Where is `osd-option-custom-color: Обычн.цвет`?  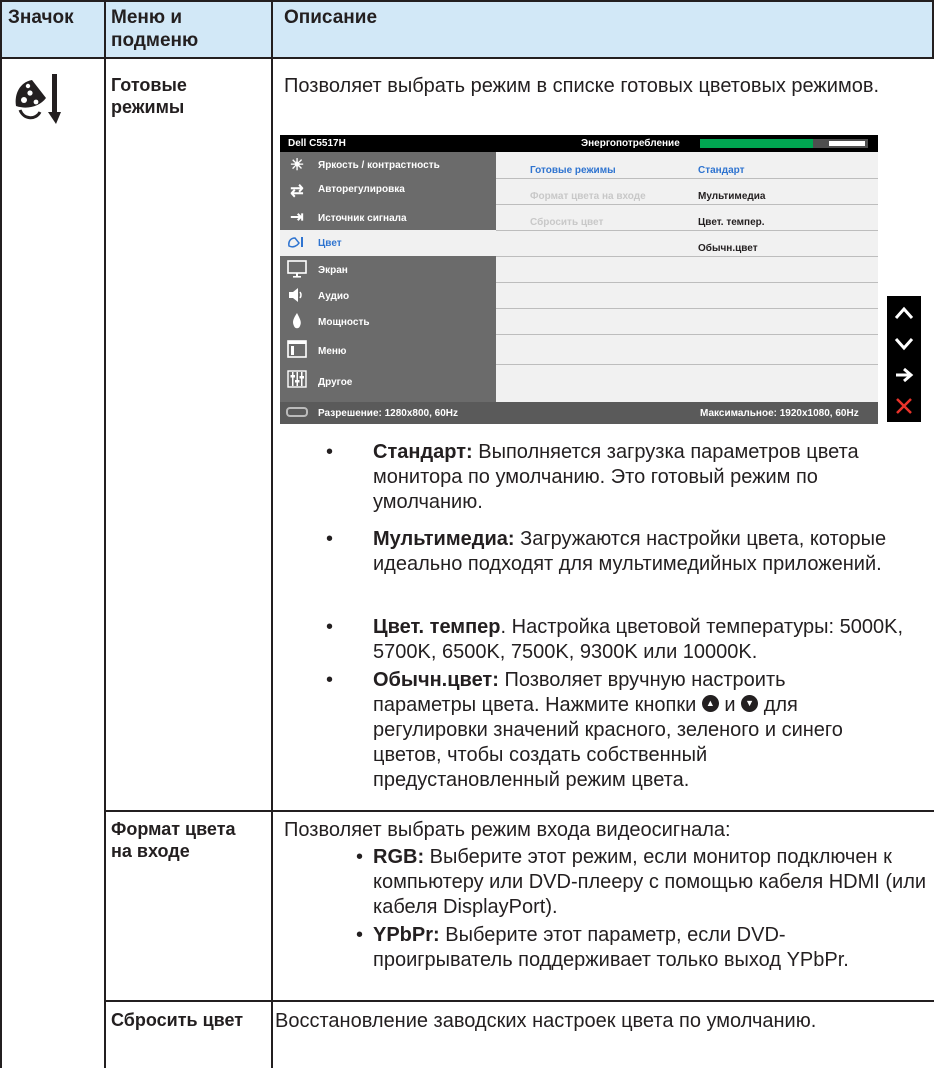 osd-option-custom-color: Обычн.цвет is located at coordinates (728, 248).